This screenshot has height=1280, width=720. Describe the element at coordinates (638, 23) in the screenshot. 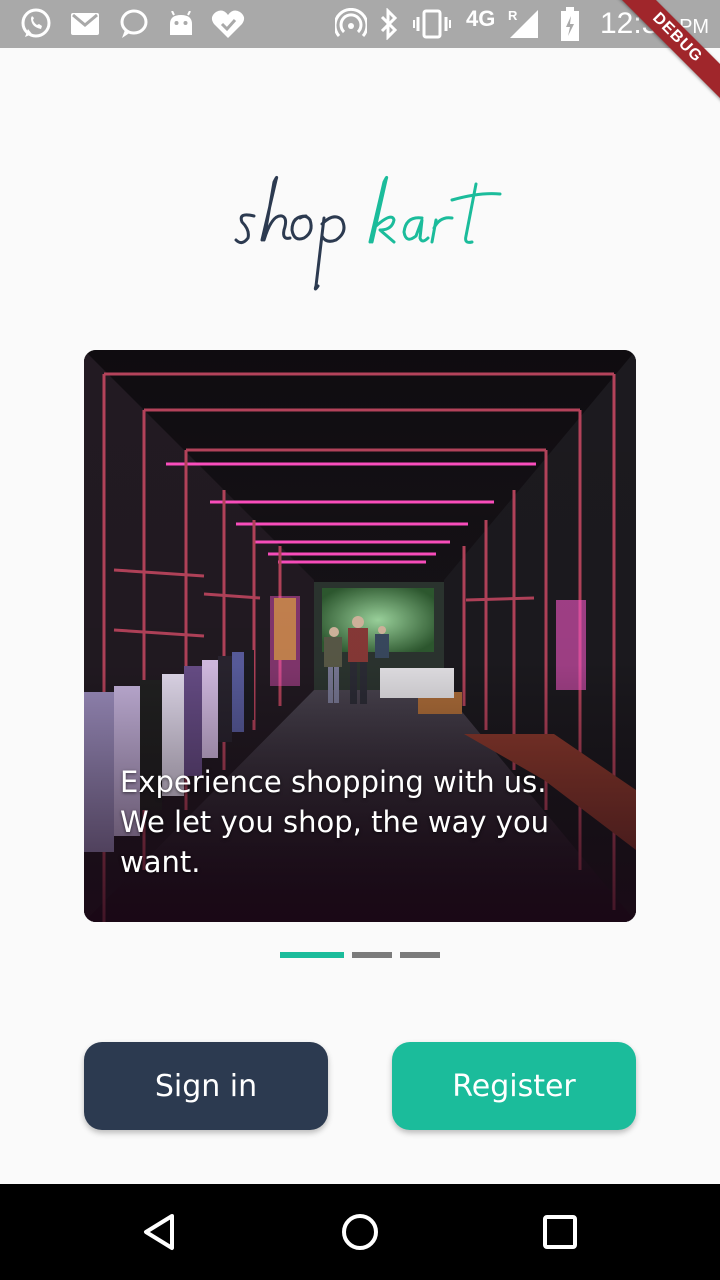

I see `clock-time: 12:31` at that location.